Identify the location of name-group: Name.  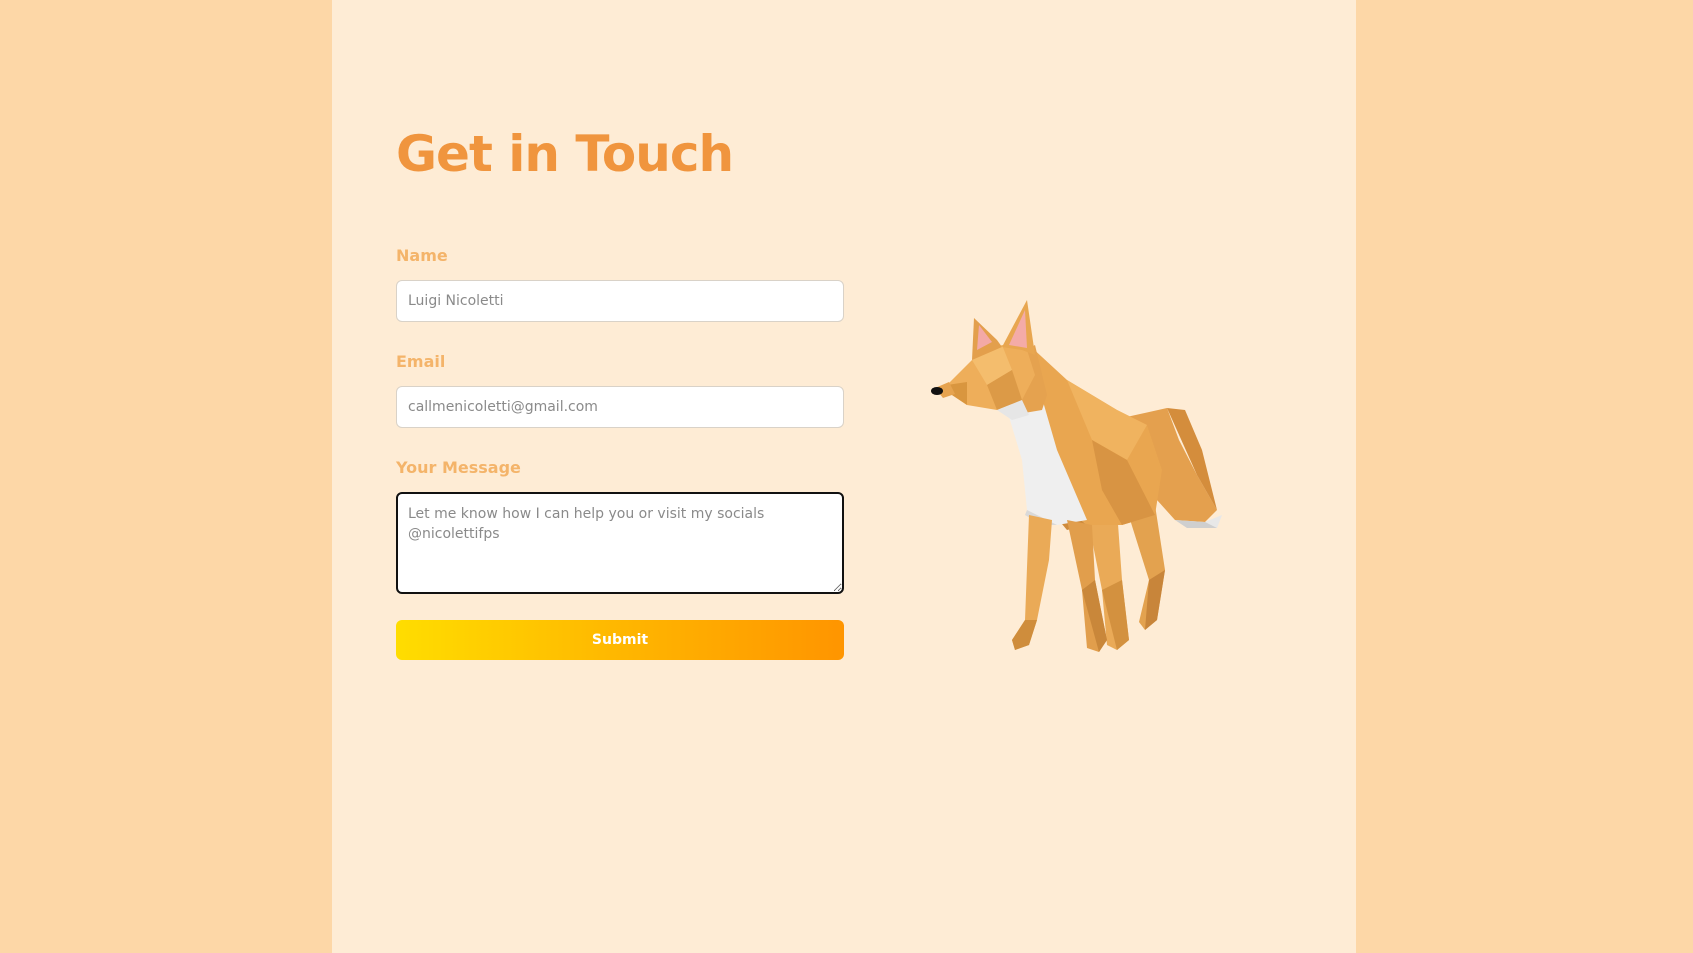
(620, 283).